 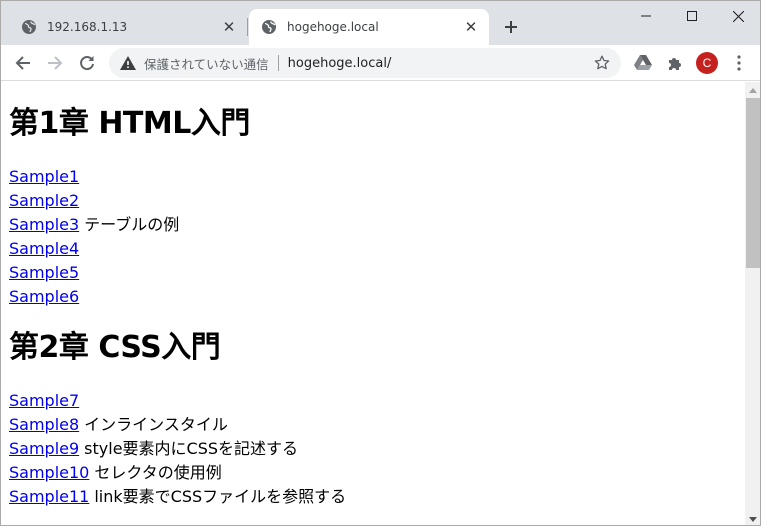 I want to click on extensions-puzzle-icon, so click(x=675, y=63).